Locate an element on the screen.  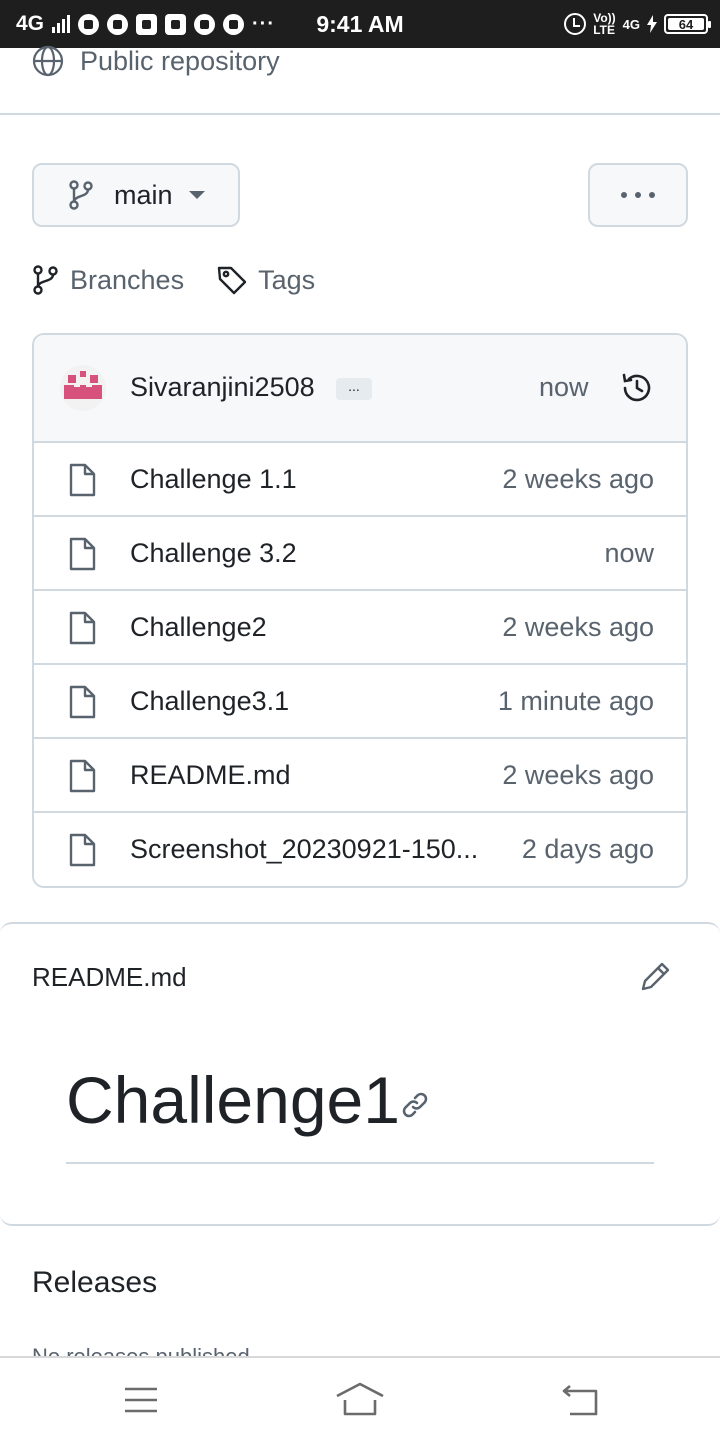
file-row: Challenge 3.2 now is located at coordinates (360, 554).